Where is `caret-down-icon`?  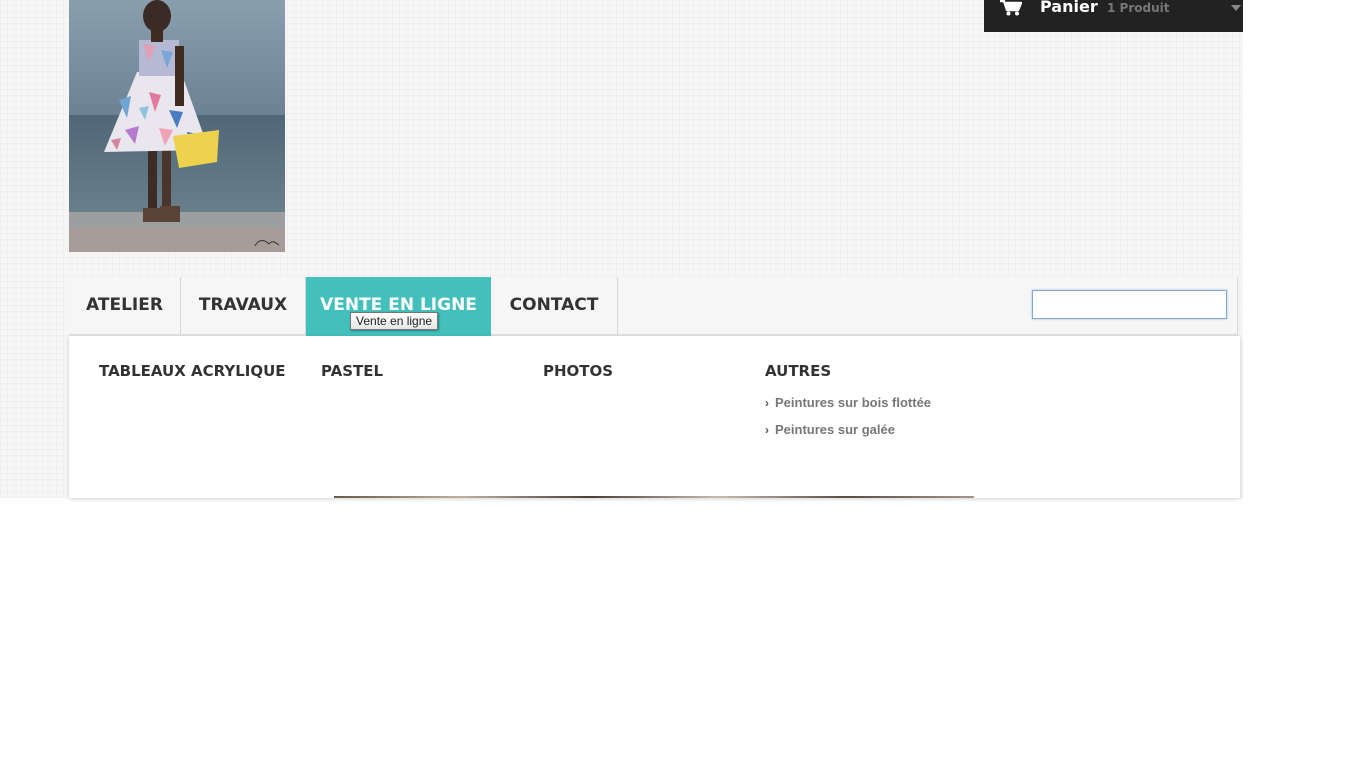
caret-down-icon is located at coordinates (1236, 8).